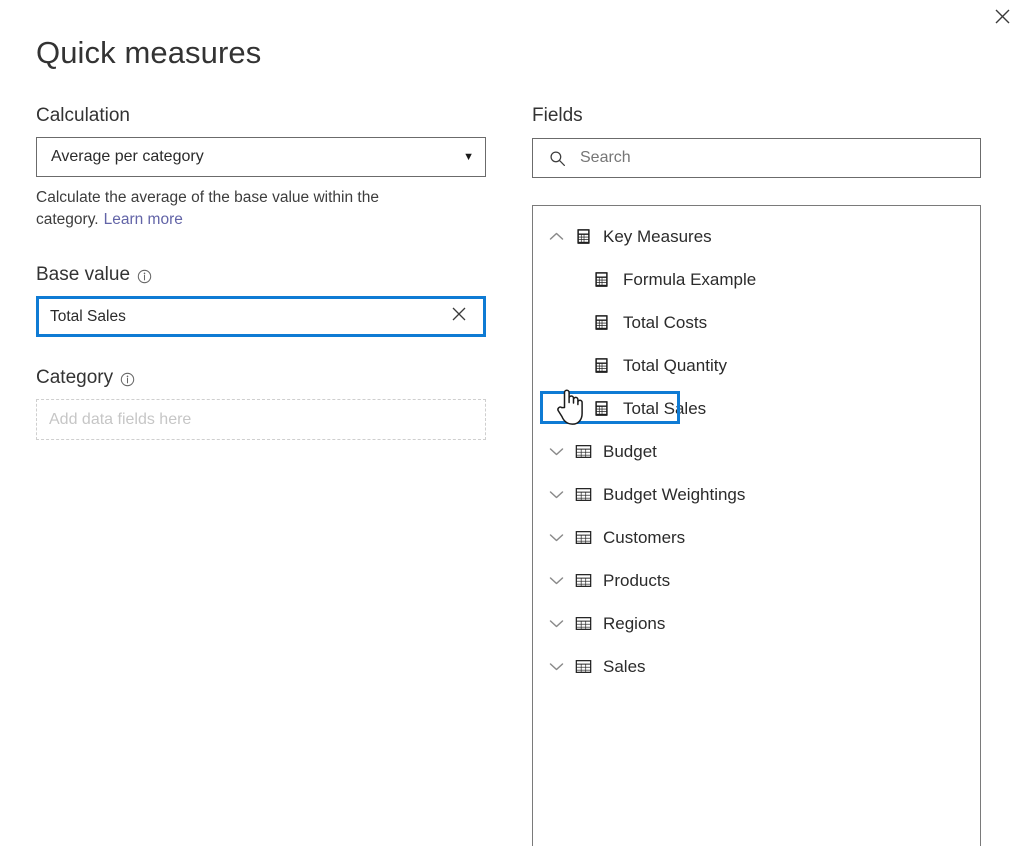 This screenshot has width=1024, height=846. What do you see at coordinates (624, 666) in the screenshot?
I see `fields-tree-item-label: Sales` at bounding box center [624, 666].